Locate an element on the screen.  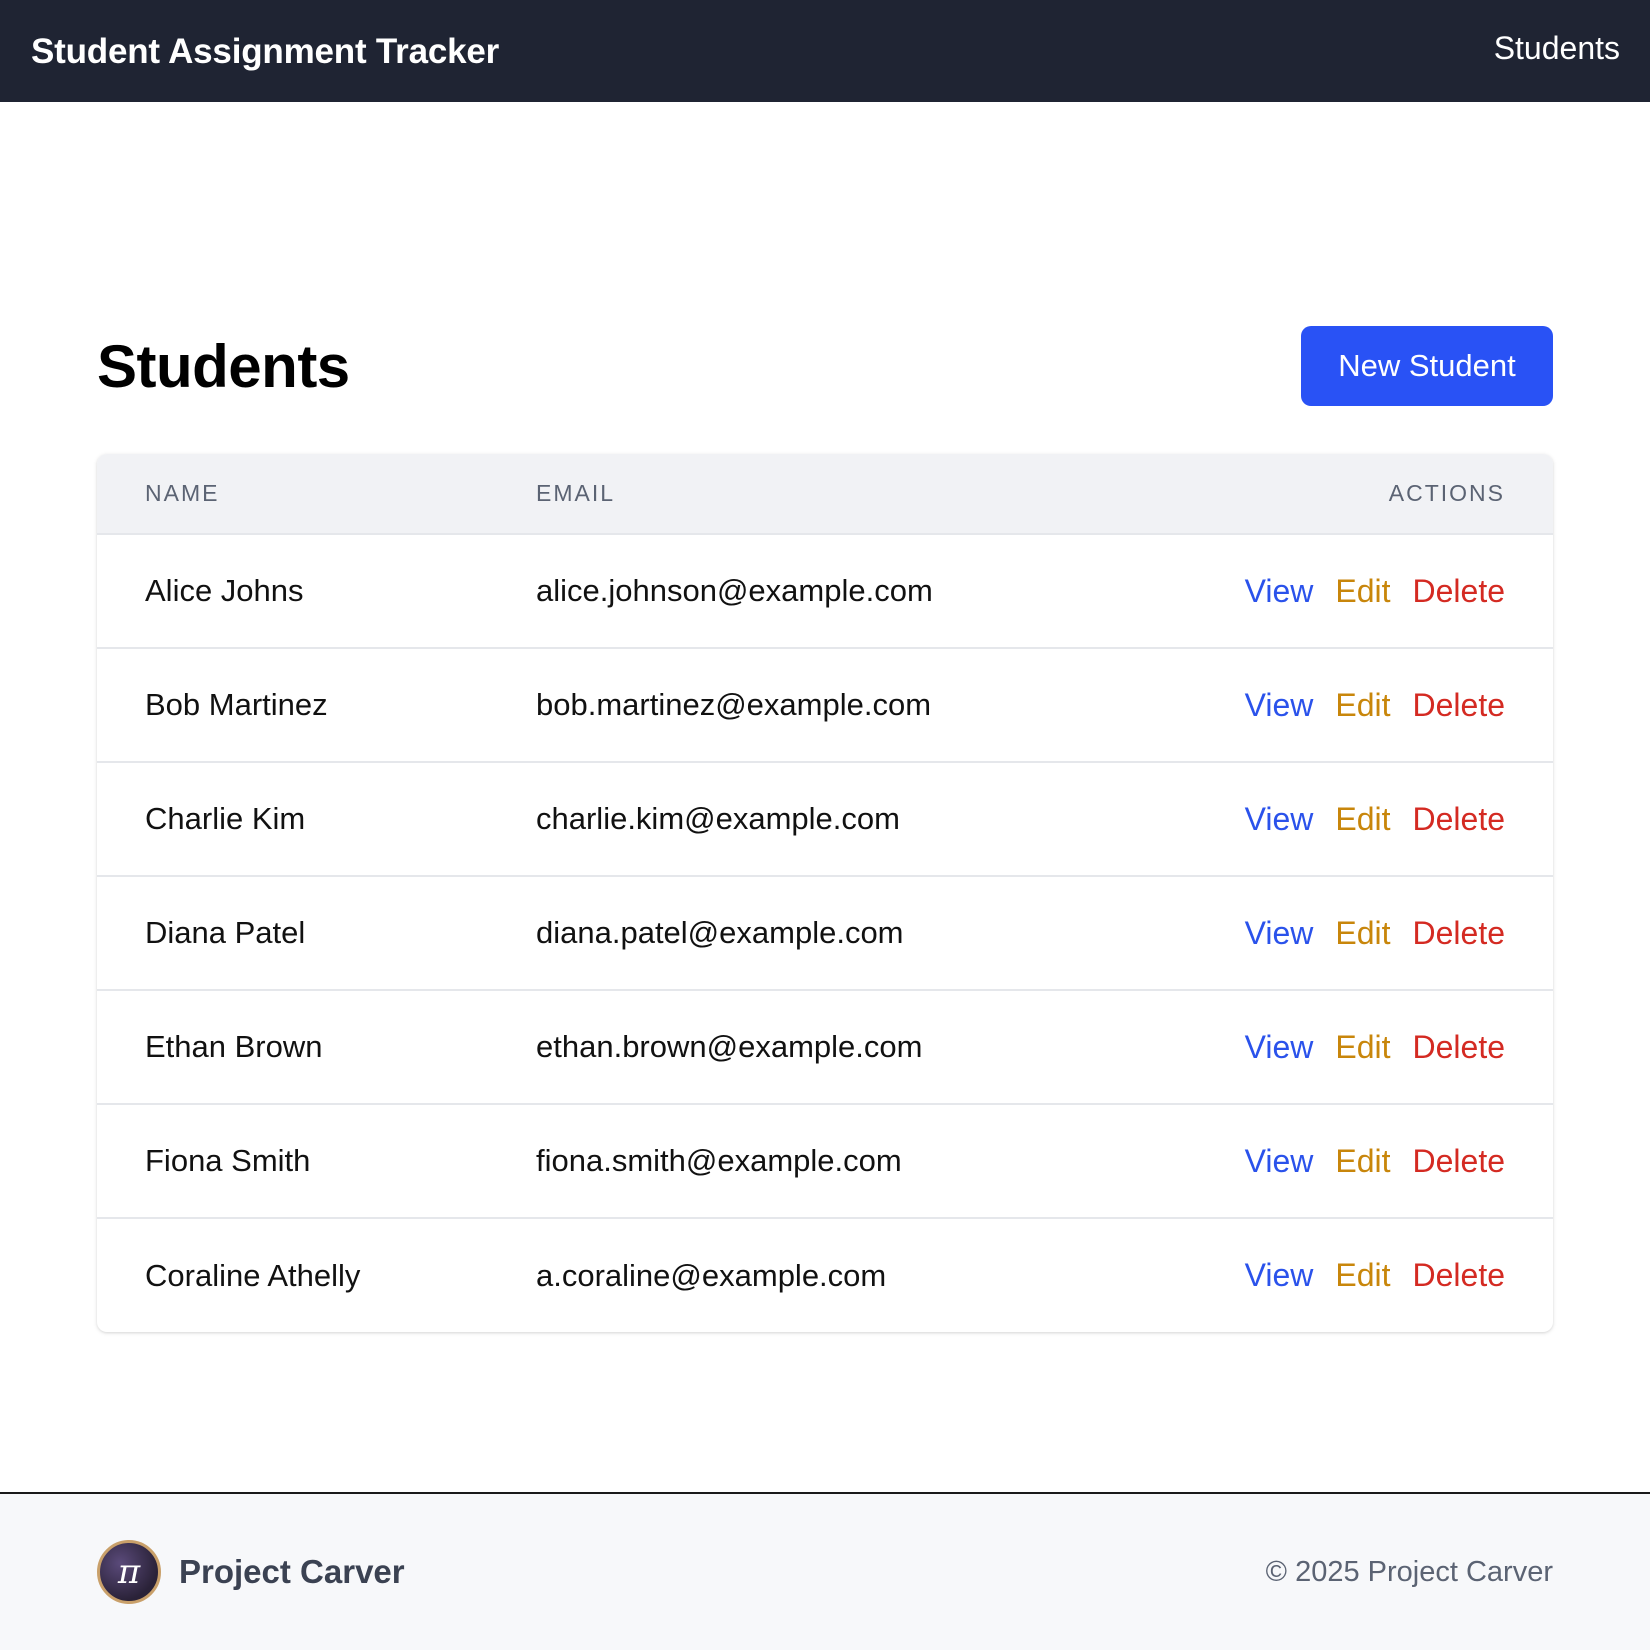
student-name-cell: Alice Johns is located at coordinates (224, 590).